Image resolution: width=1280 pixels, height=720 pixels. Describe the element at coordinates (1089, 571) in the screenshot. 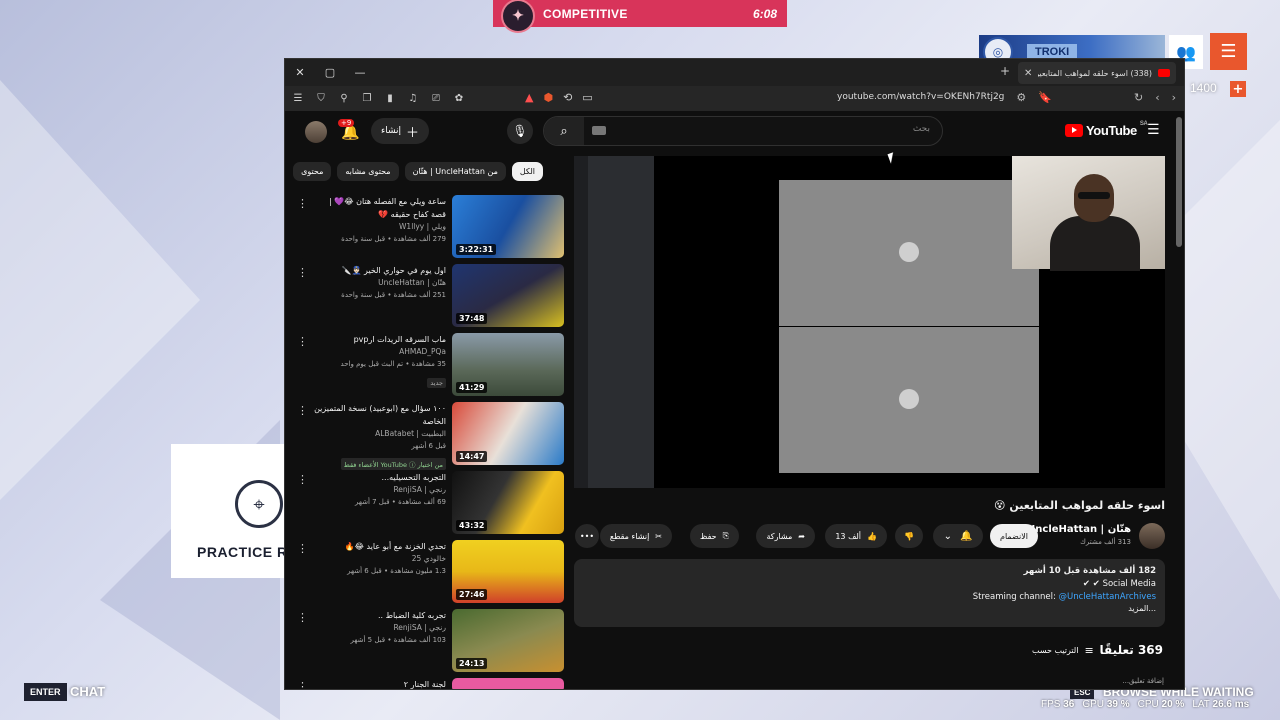

I see `views-date: 182 ألف مشاهدة قبل 10 أشهر` at that location.